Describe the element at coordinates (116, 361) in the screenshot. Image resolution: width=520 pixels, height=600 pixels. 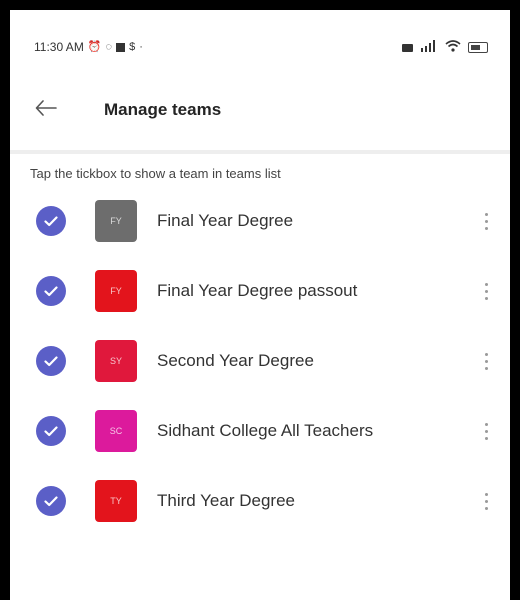
I see `team-avatar: SY` at that location.